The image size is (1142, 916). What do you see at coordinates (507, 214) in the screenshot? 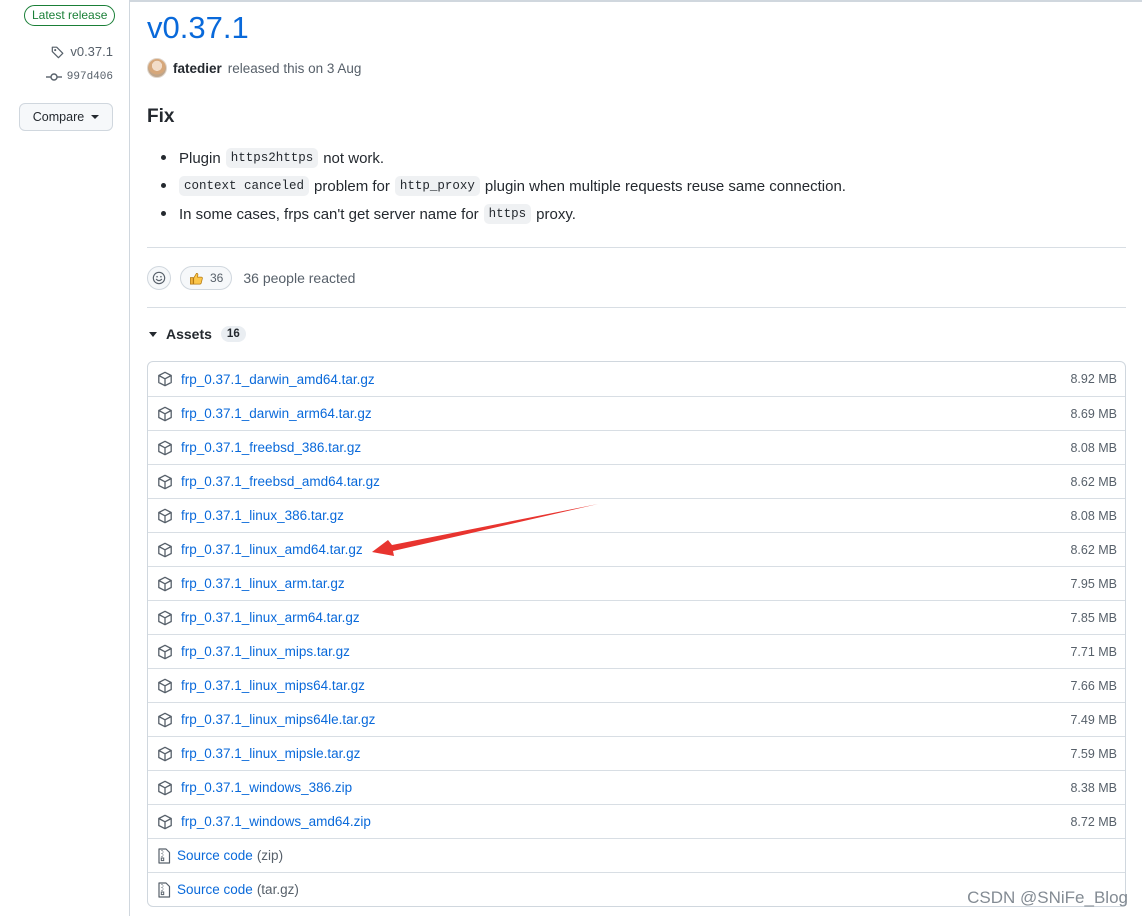
I see `inline-code: https` at bounding box center [507, 214].